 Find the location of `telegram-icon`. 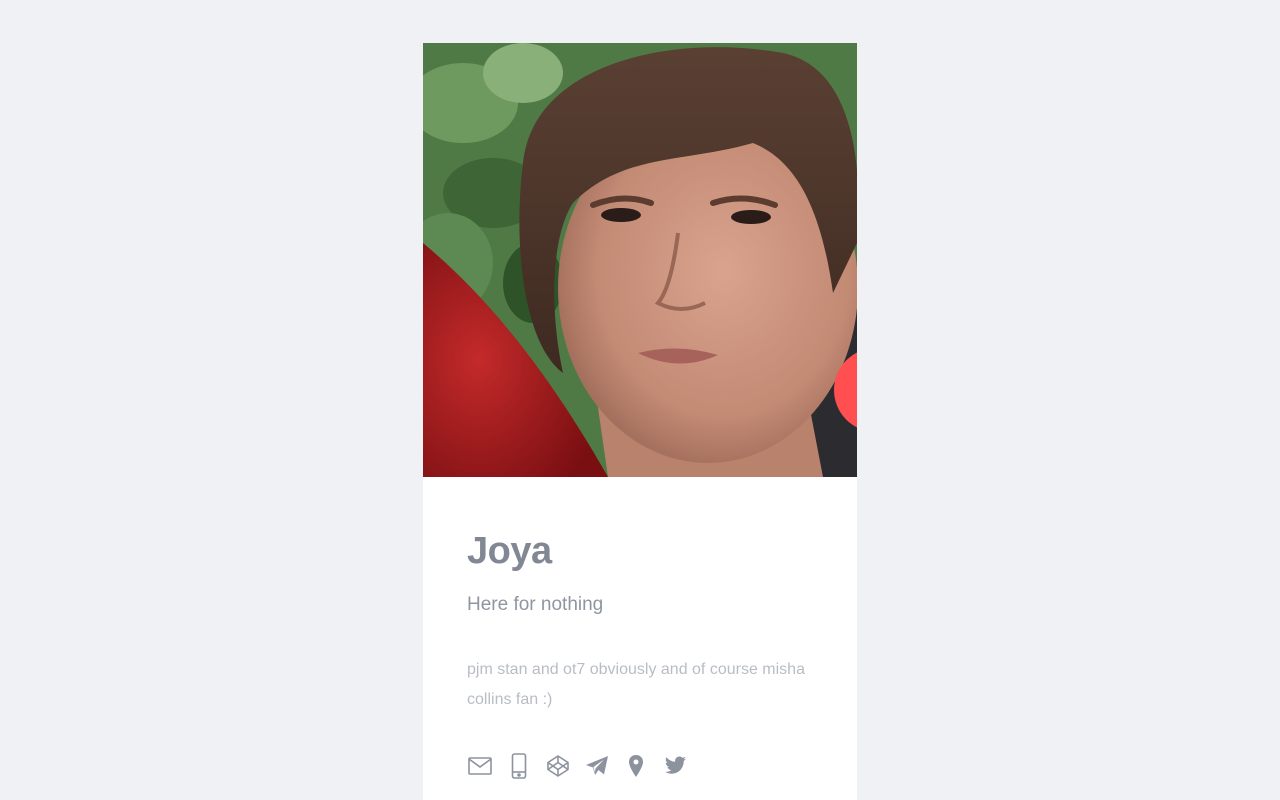

telegram-icon is located at coordinates (597, 766).